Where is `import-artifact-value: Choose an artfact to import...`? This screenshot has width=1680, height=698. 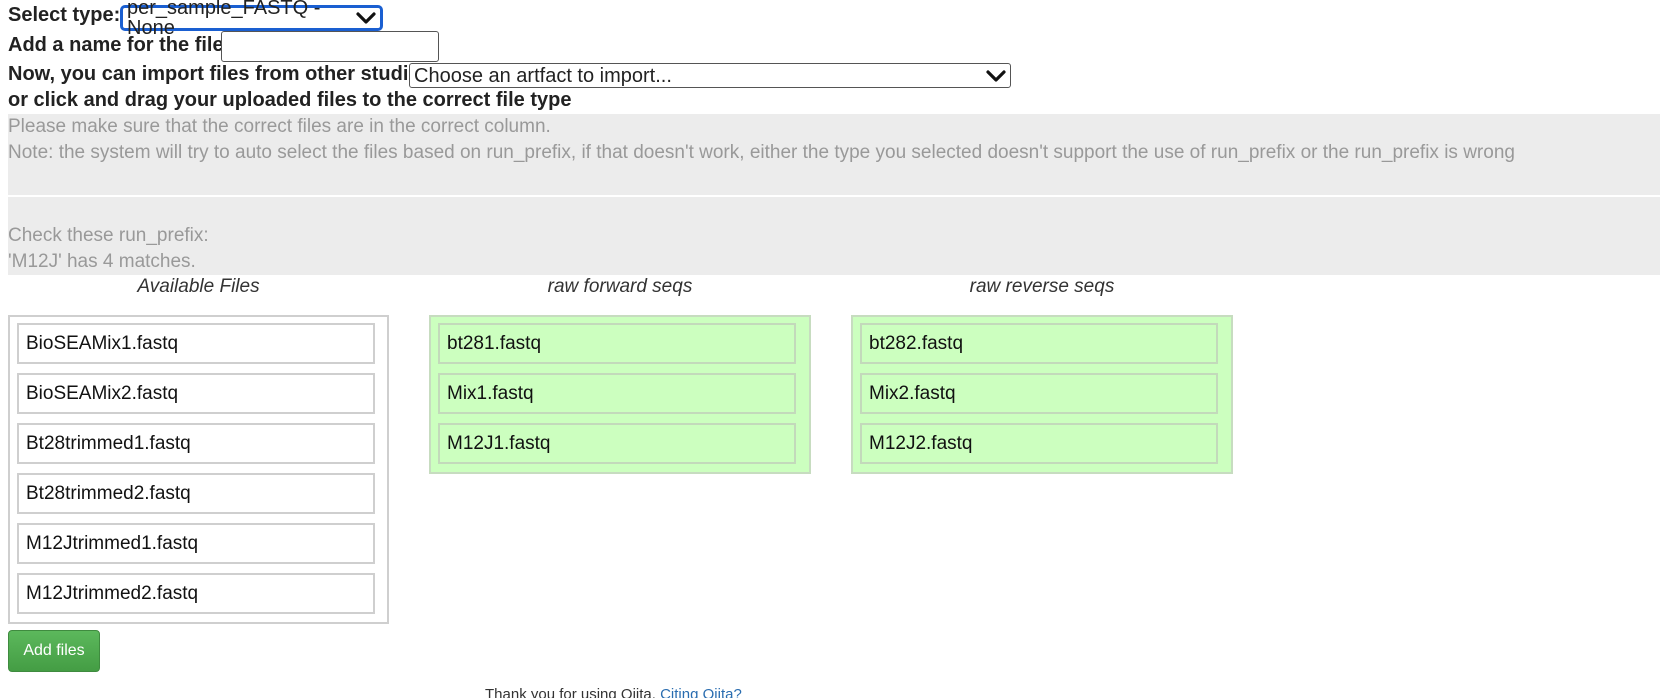 import-artifact-value: Choose an artfact to import... is located at coordinates (543, 75).